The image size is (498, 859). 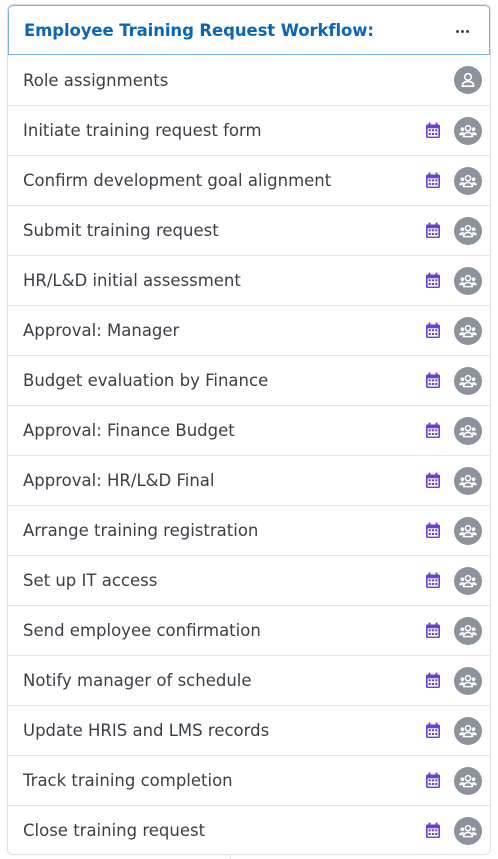 I want to click on workflow-step-row: Role assignments, so click(x=249, y=80).